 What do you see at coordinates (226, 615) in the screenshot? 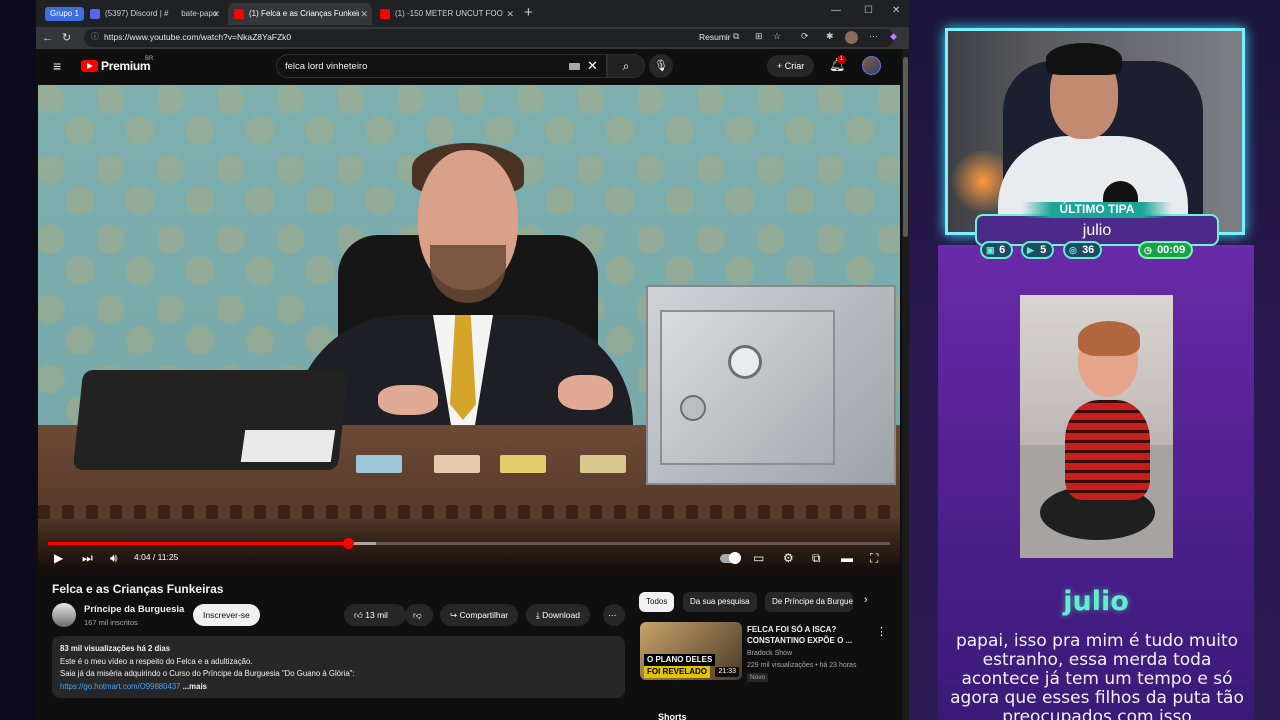
I see `subscribe-button: Inscrever-se` at bounding box center [226, 615].